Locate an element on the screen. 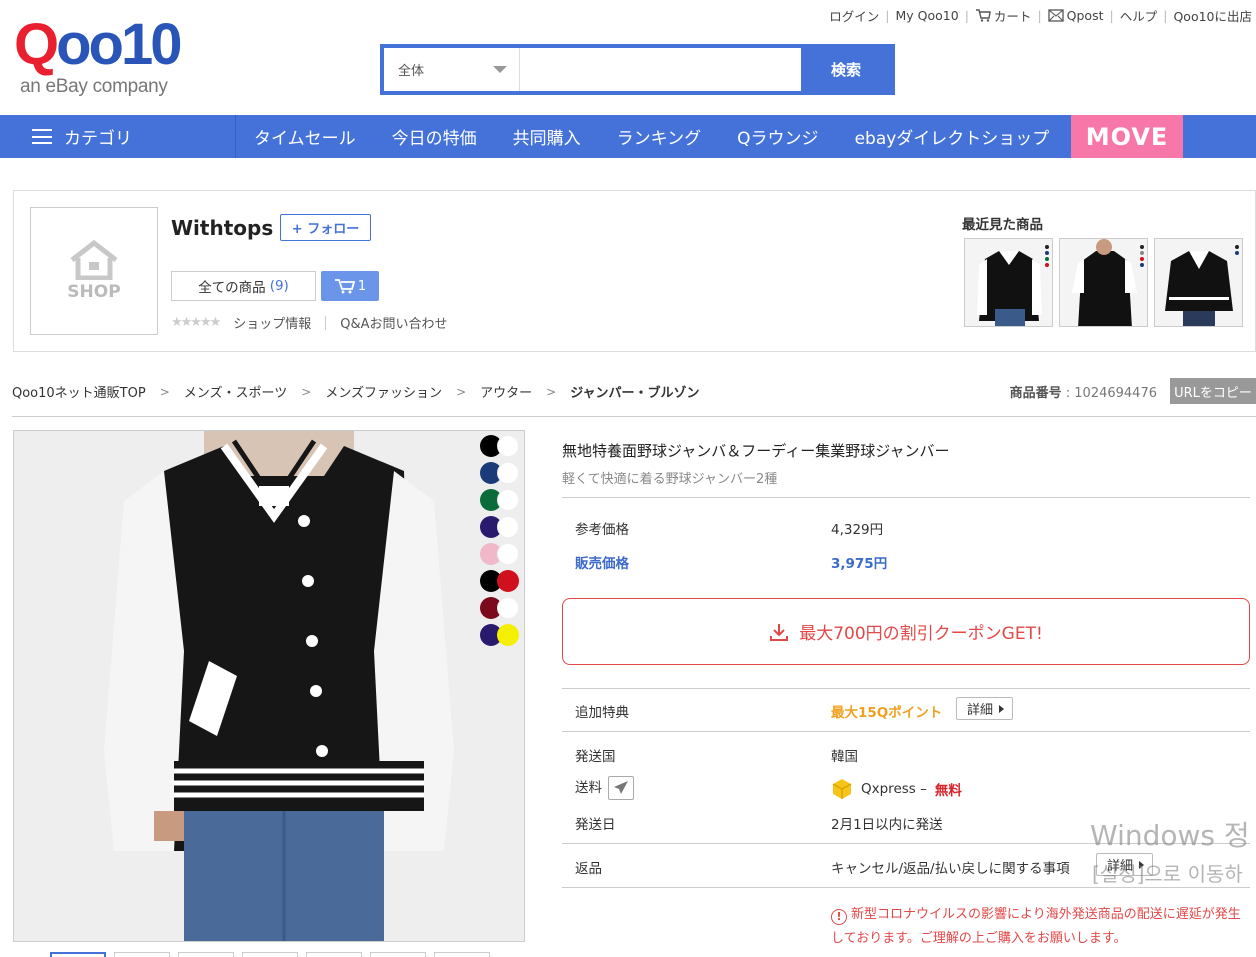  logo-tagline: an eBay company is located at coordinates (94, 86).